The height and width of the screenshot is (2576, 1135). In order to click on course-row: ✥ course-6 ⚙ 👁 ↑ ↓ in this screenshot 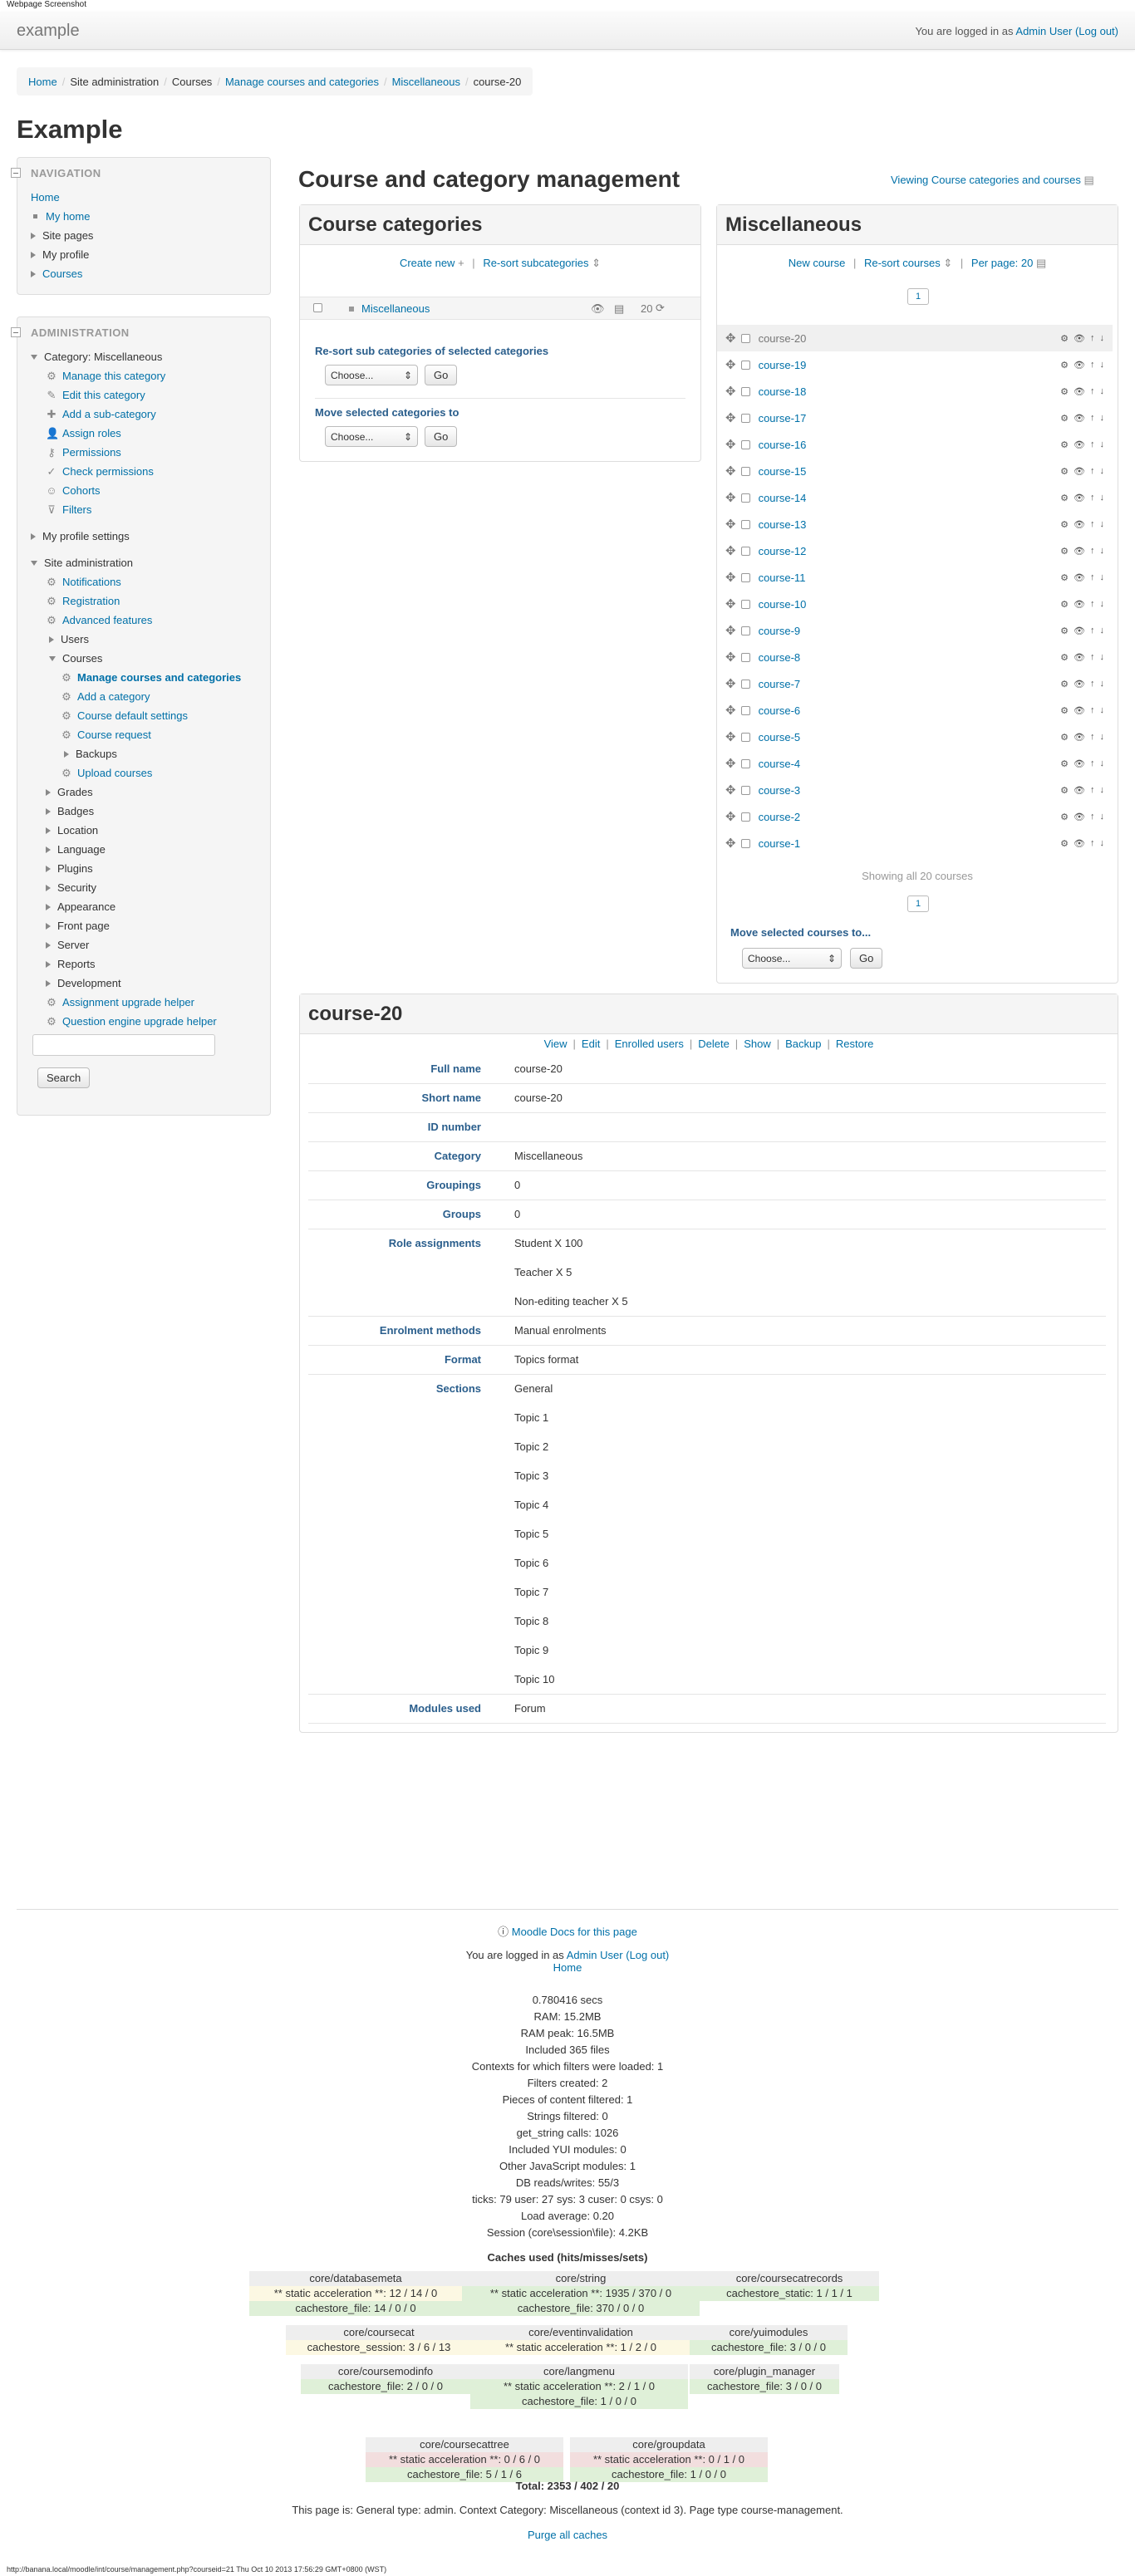, I will do `click(915, 710)`.